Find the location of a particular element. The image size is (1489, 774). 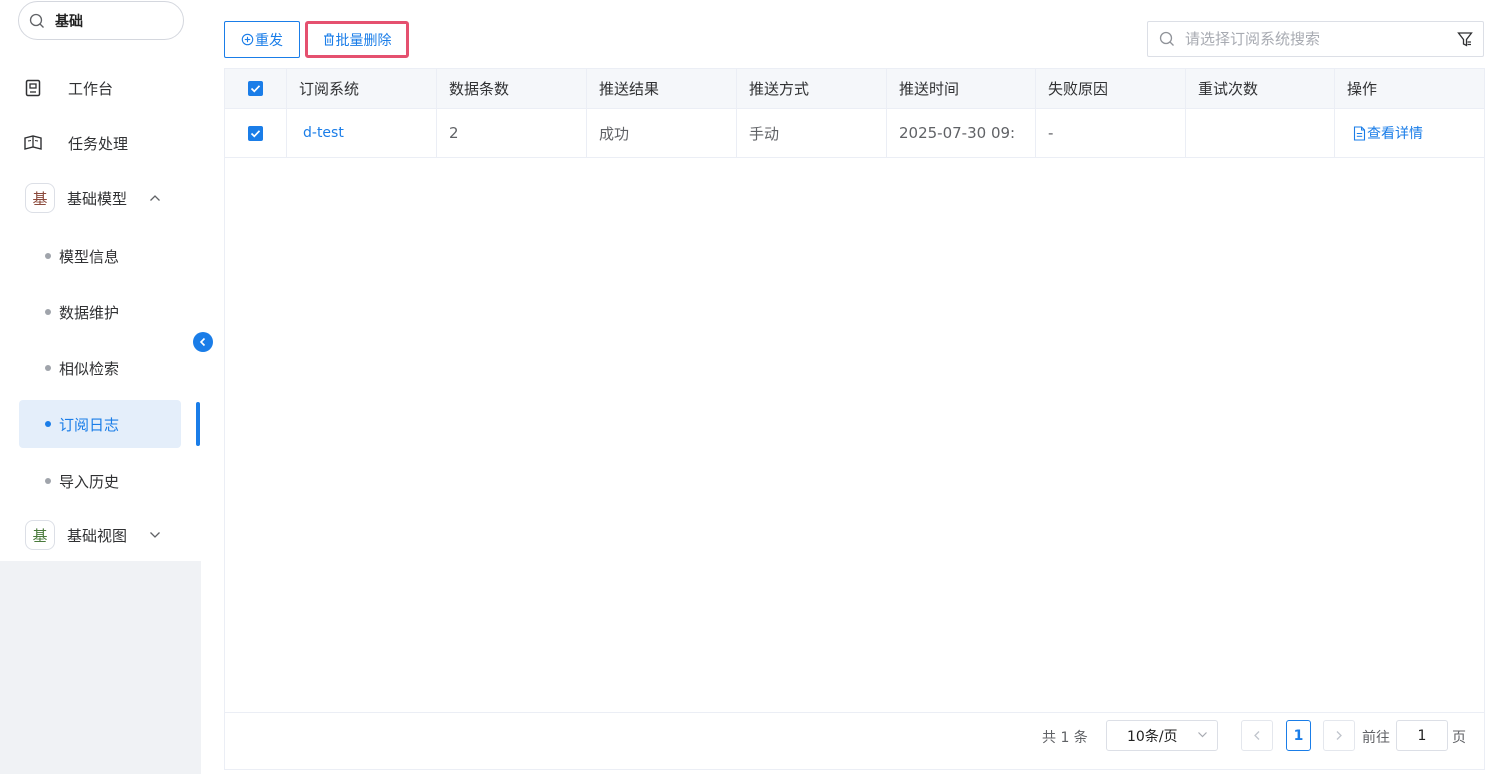

reason-cell: - is located at coordinates (1111, 133).